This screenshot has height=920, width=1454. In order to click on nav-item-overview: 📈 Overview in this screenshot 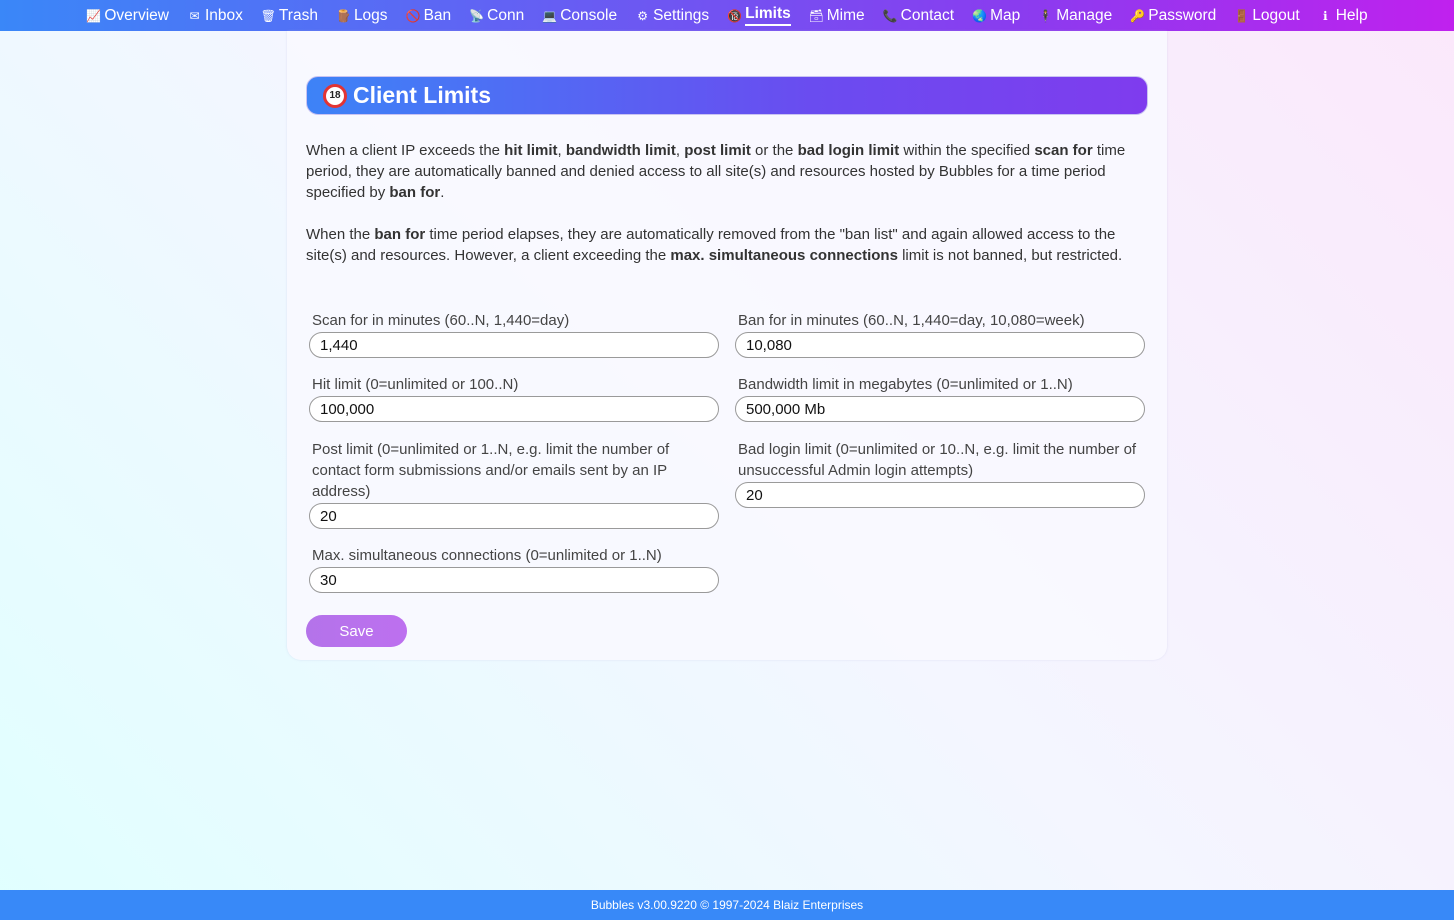, I will do `click(127, 15)`.